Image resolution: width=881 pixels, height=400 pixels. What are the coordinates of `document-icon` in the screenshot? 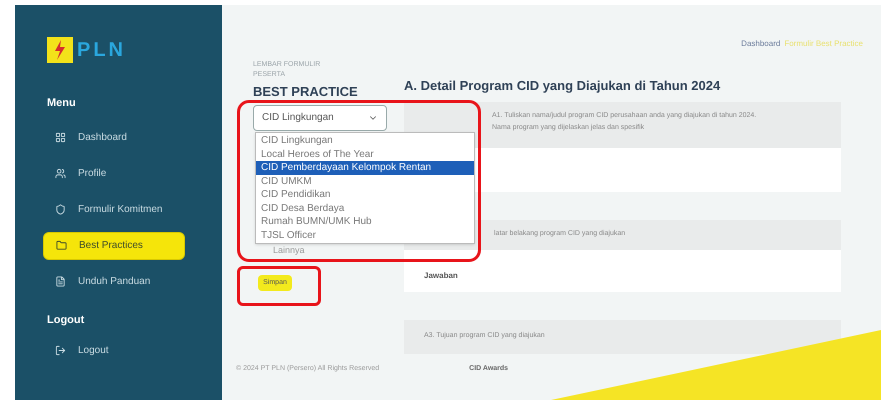 It's located at (60, 281).